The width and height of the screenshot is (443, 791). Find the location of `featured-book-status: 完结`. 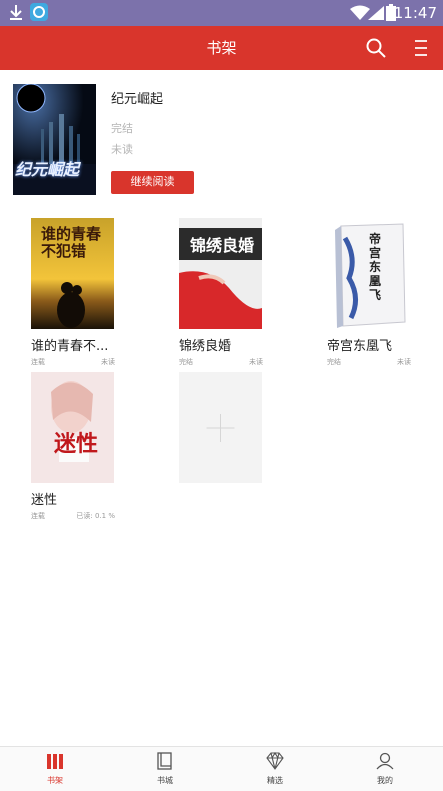

featured-book-status: 完结 is located at coordinates (122, 128).